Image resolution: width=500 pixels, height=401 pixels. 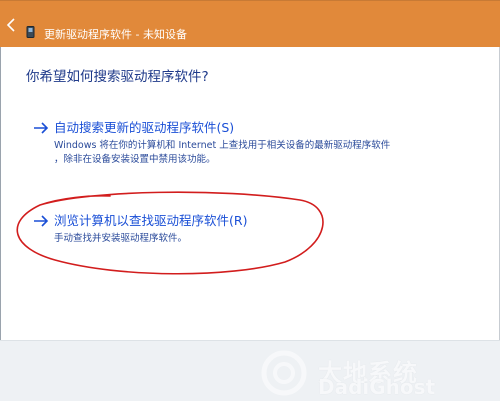 I want to click on description-line: 手动查找并安装驱动程序软件。, so click(x=121, y=238).